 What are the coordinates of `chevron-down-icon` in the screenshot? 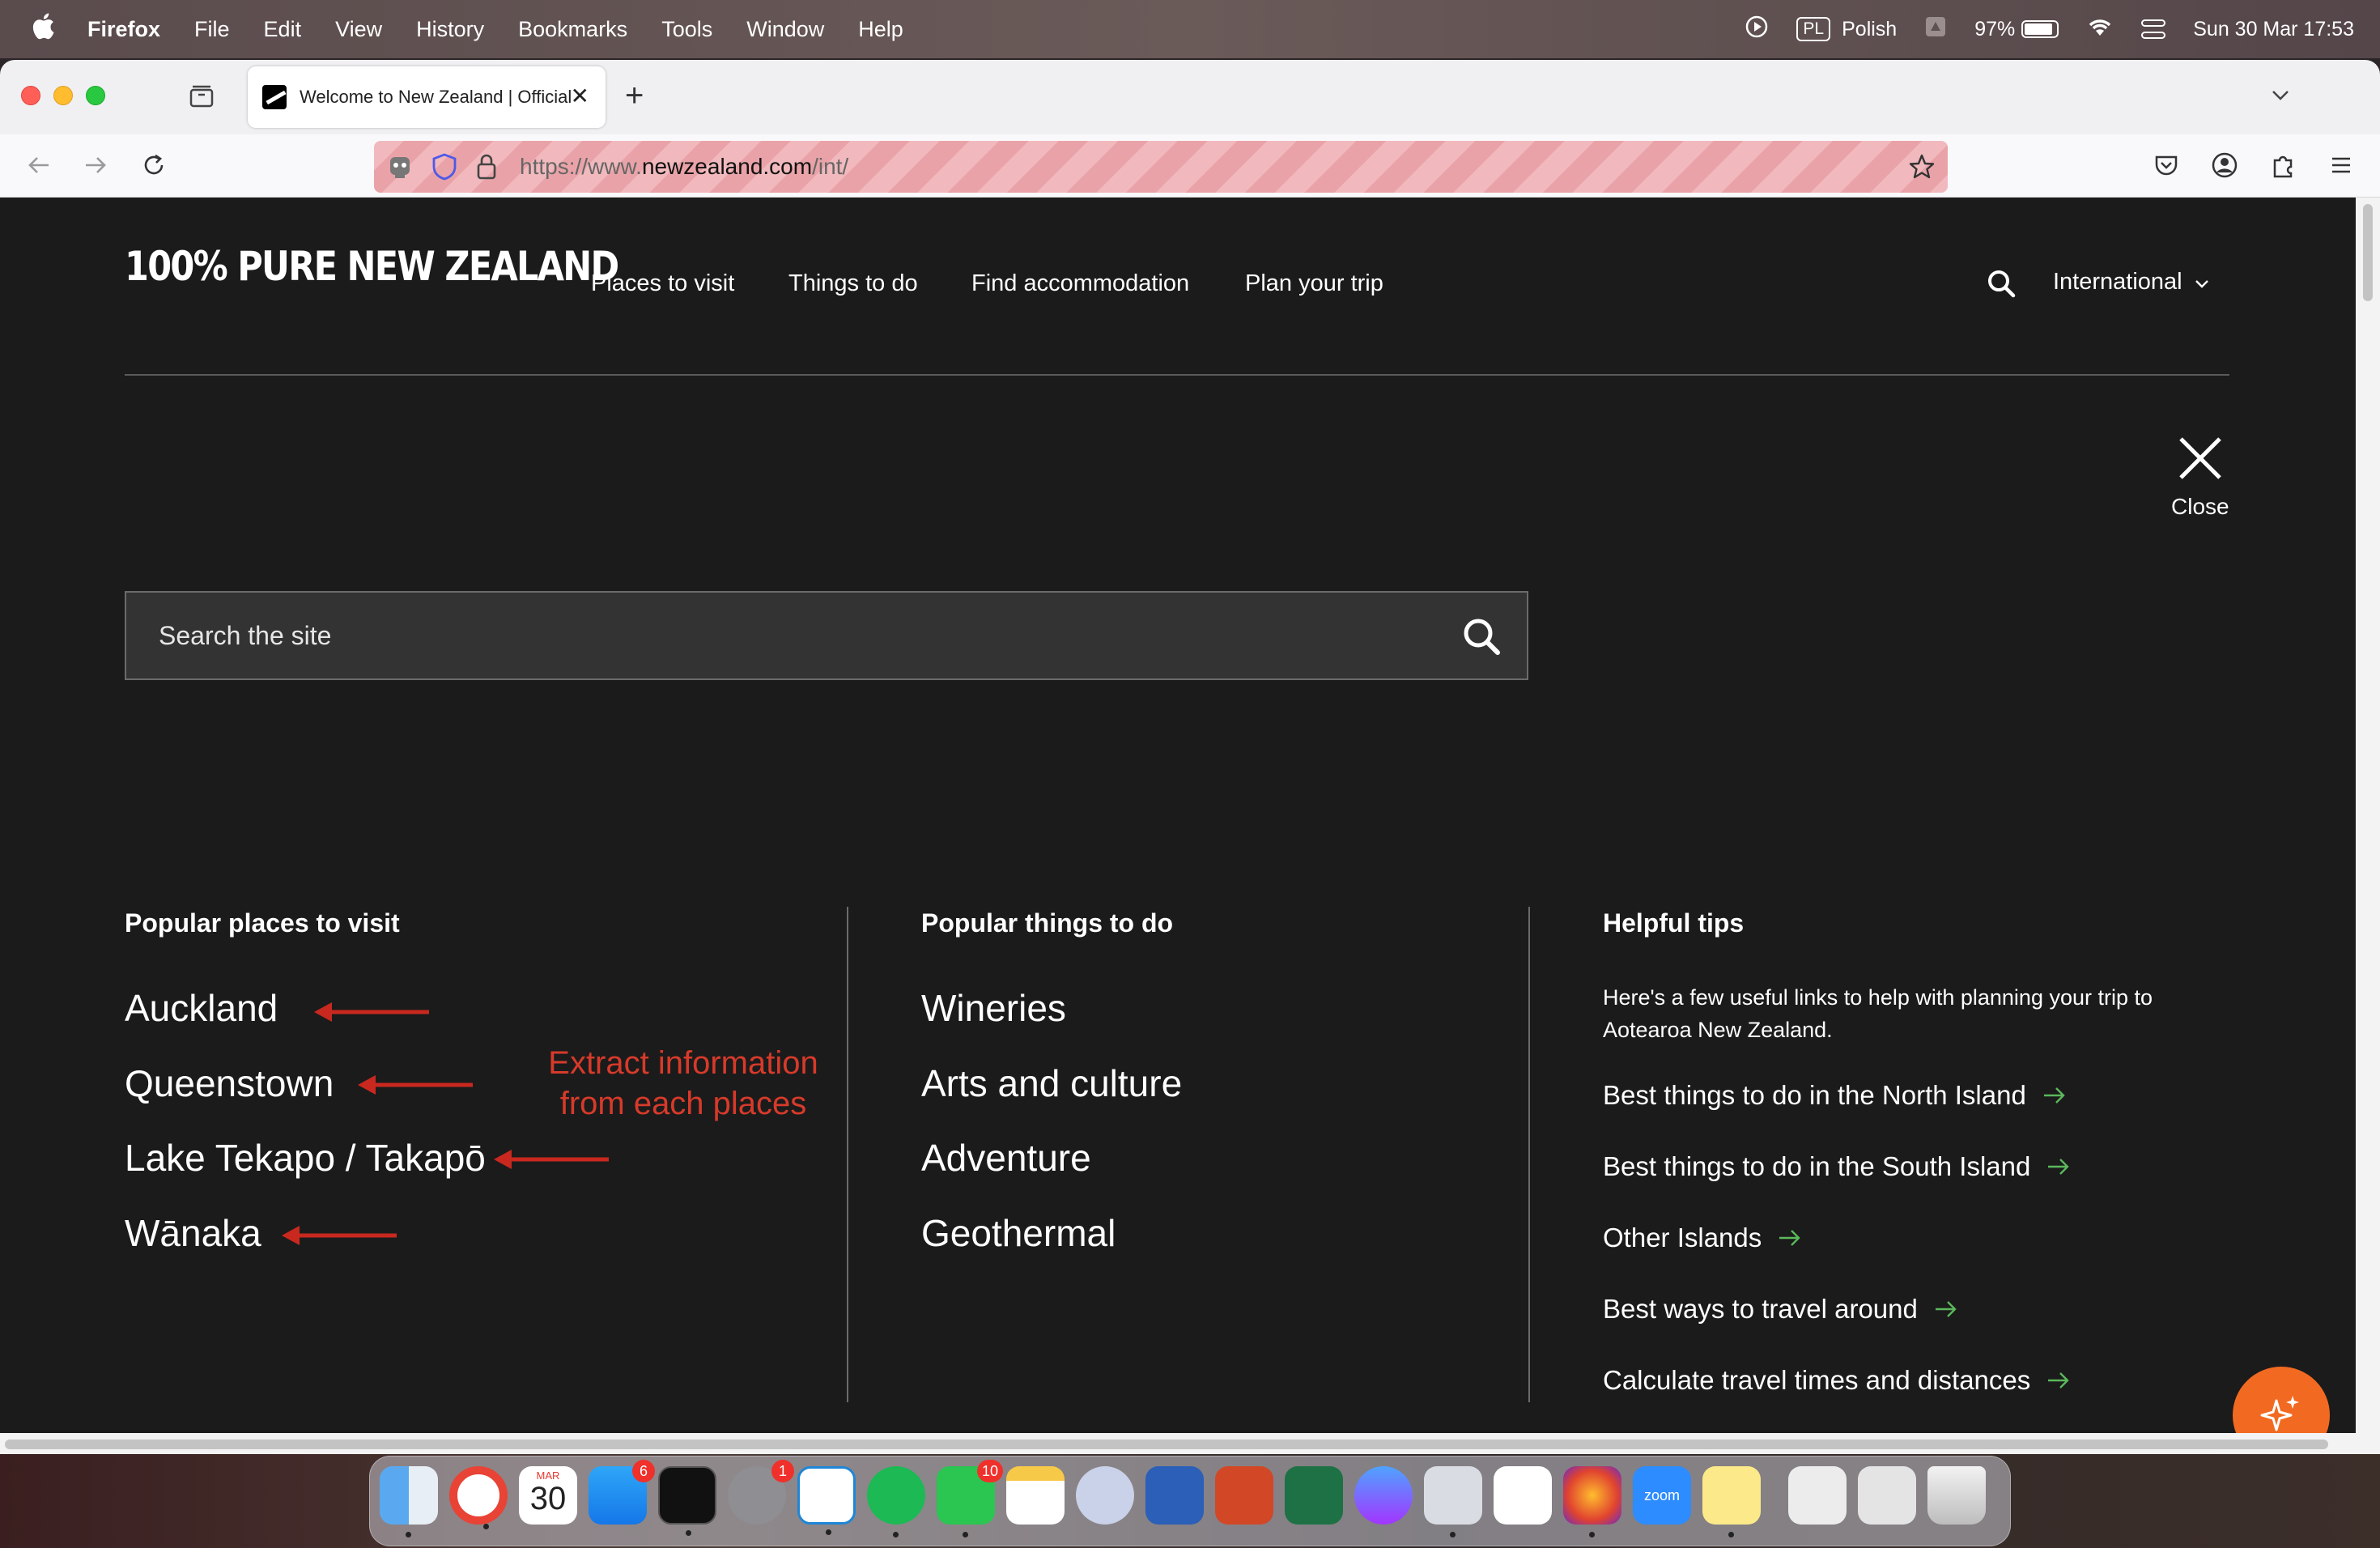 It's located at (2280, 95).